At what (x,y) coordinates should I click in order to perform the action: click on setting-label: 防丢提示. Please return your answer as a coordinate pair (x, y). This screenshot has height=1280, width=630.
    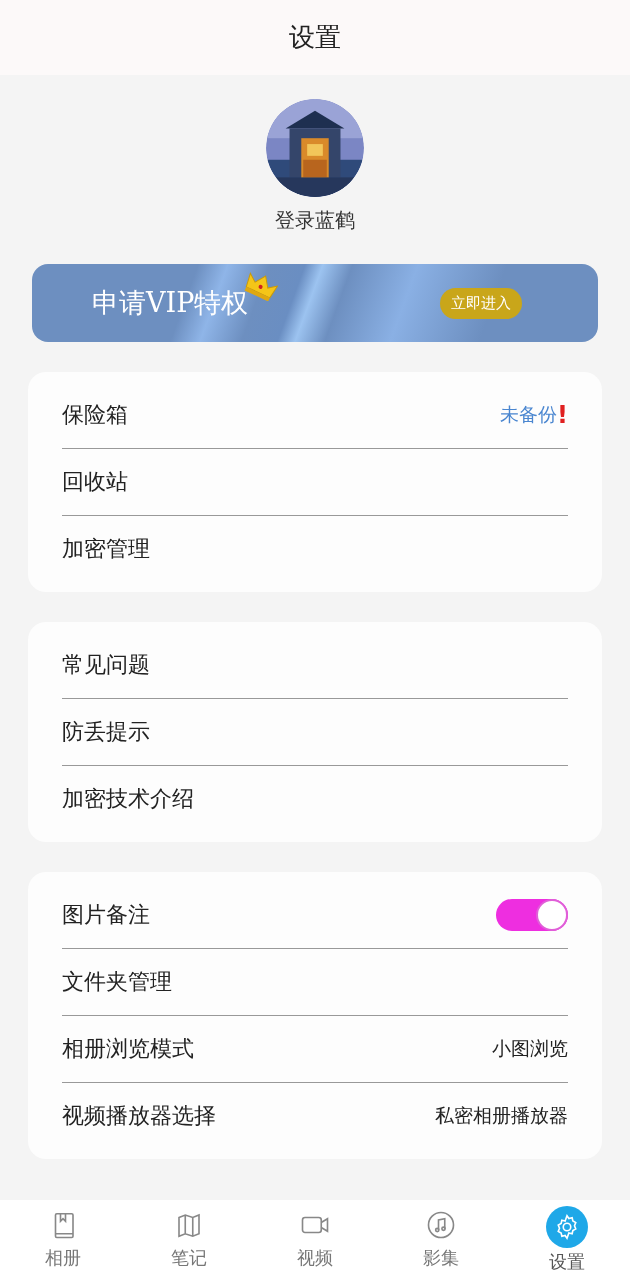
    Looking at the image, I should click on (106, 732).